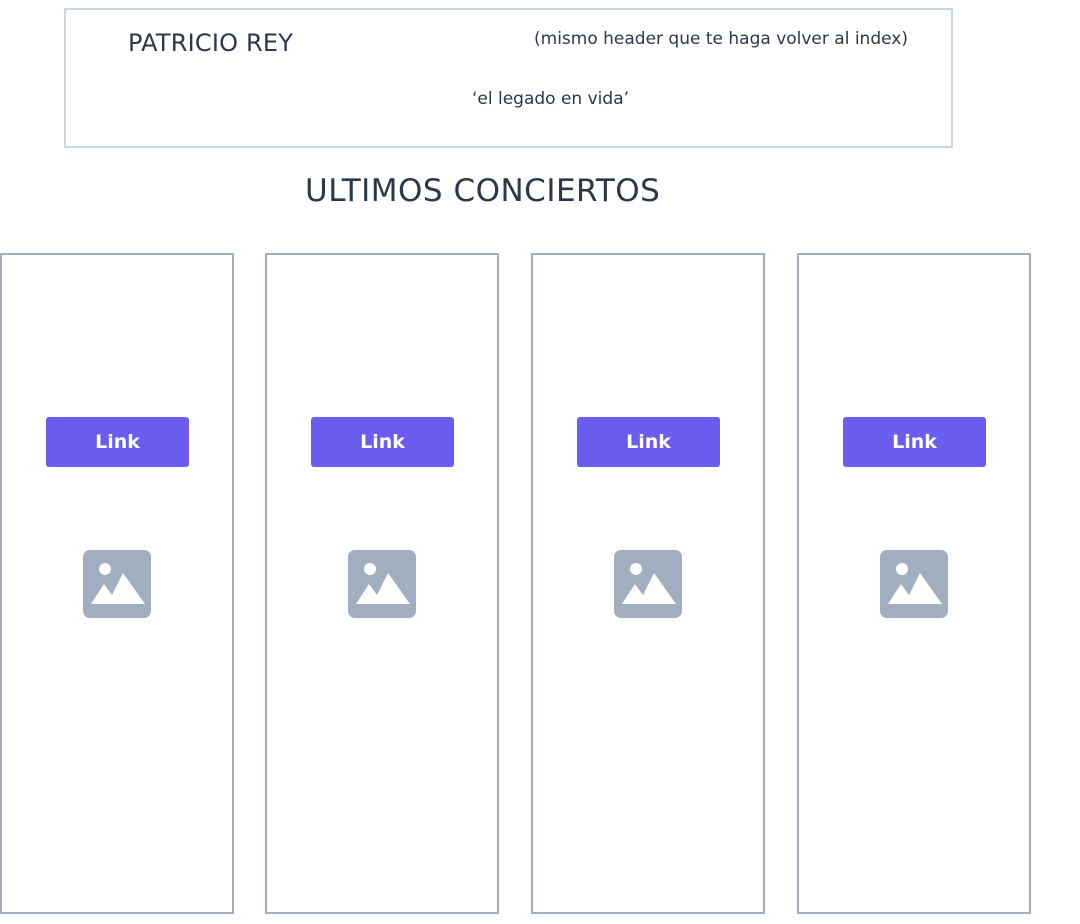 The height and width of the screenshot is (924, 1080). Describe the element at coordinates (551, 99) in the screenshot. I see `tagline: ‘el legado en vida’` at that location.